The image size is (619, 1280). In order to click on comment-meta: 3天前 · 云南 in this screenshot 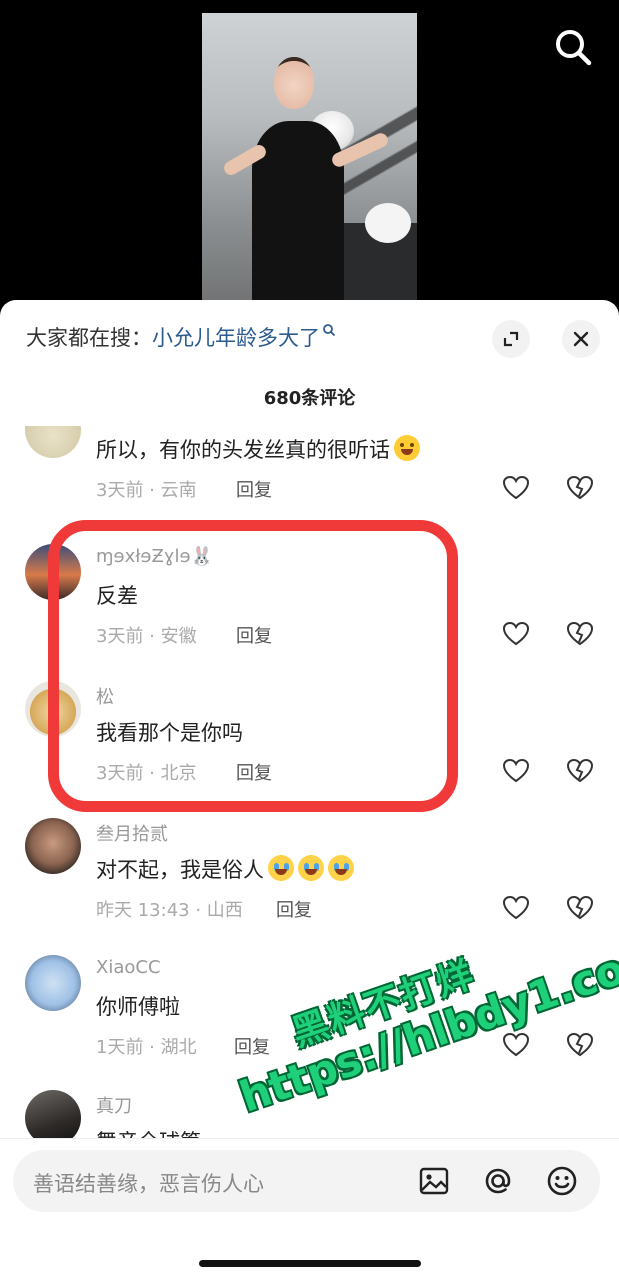, I will do `click(146, 490)`.